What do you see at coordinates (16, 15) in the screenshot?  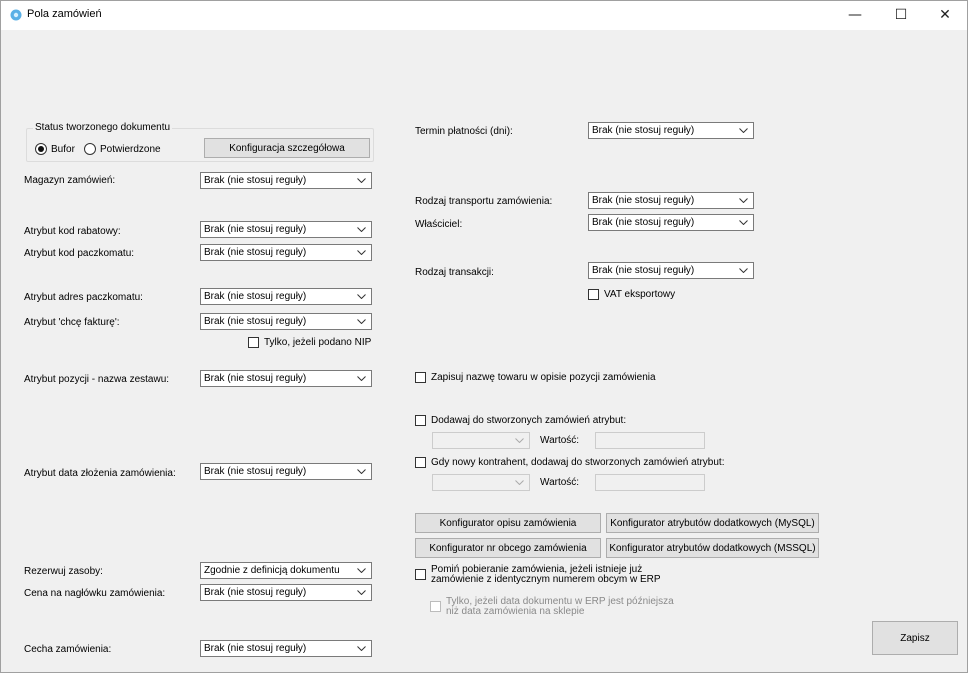 I see `app-gear-icon` at bounding box center [16, 15].